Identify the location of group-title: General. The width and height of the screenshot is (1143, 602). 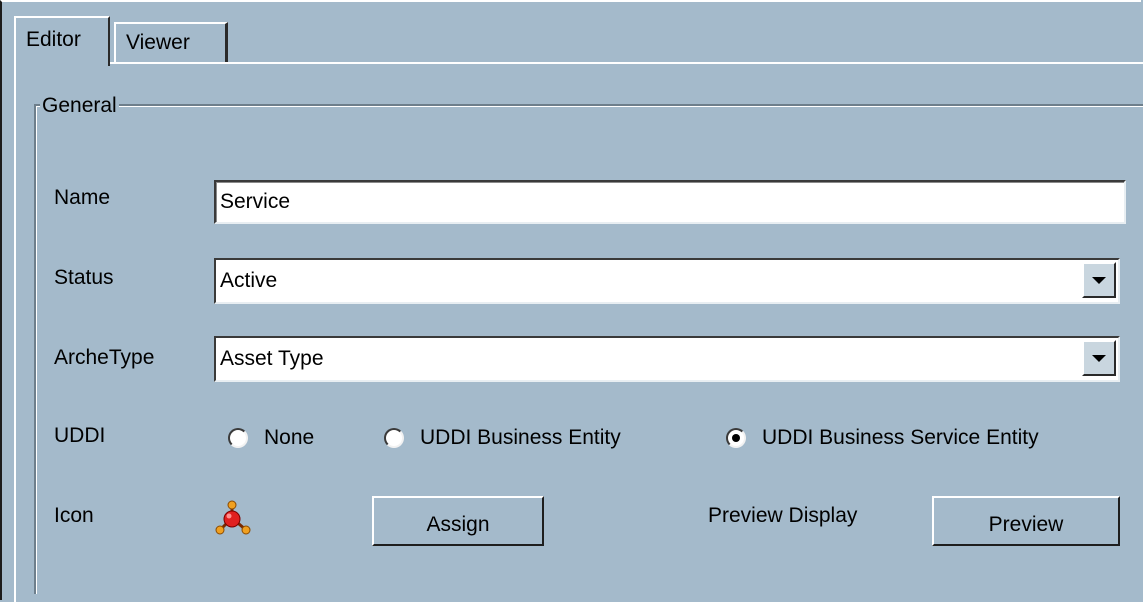
(79, 106).